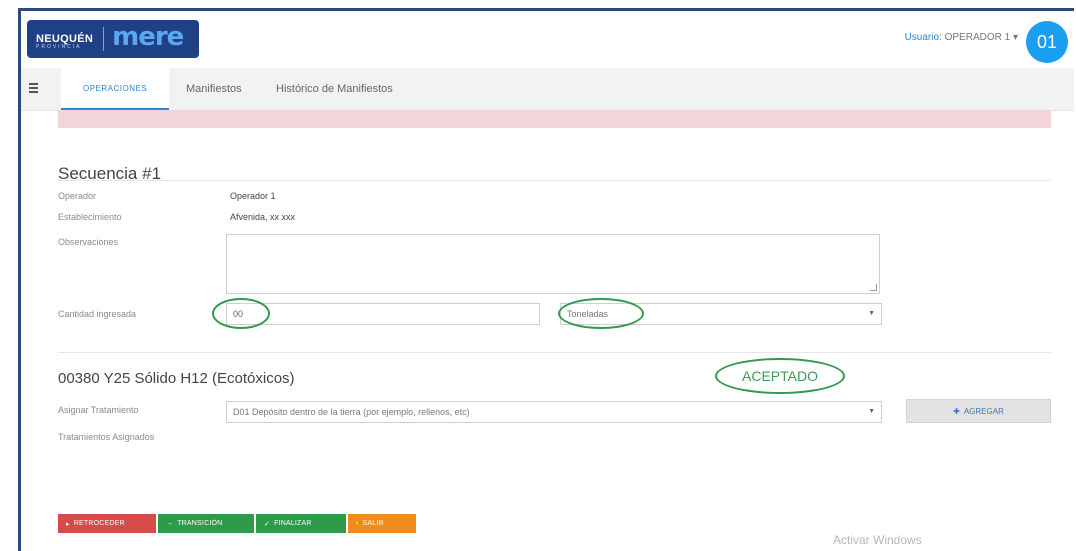 The height and width of the screenshot is (551, 1076). I want to click on status-badge: ACEPTADO, so click(780, 376).